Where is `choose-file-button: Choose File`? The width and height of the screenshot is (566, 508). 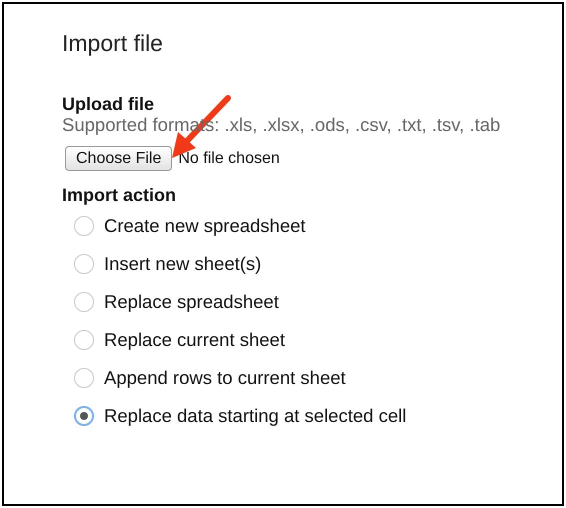
choose-file-button: Choose File is located at coordinates (118, 158).